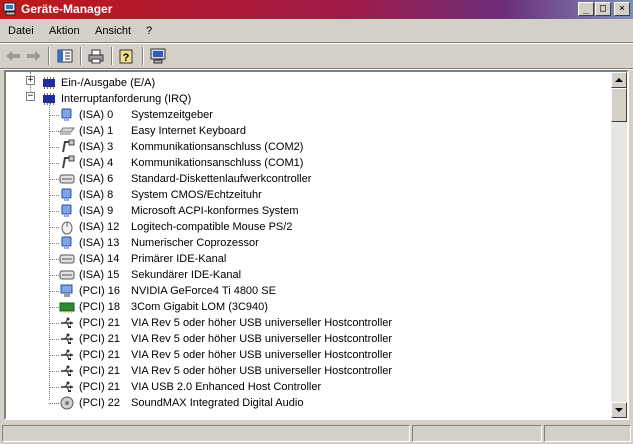  Describe the element at coordinates (126, 99) in the screenshot. I see `tree-category-irq: Interruptanforderung (IRQ)` at that location.